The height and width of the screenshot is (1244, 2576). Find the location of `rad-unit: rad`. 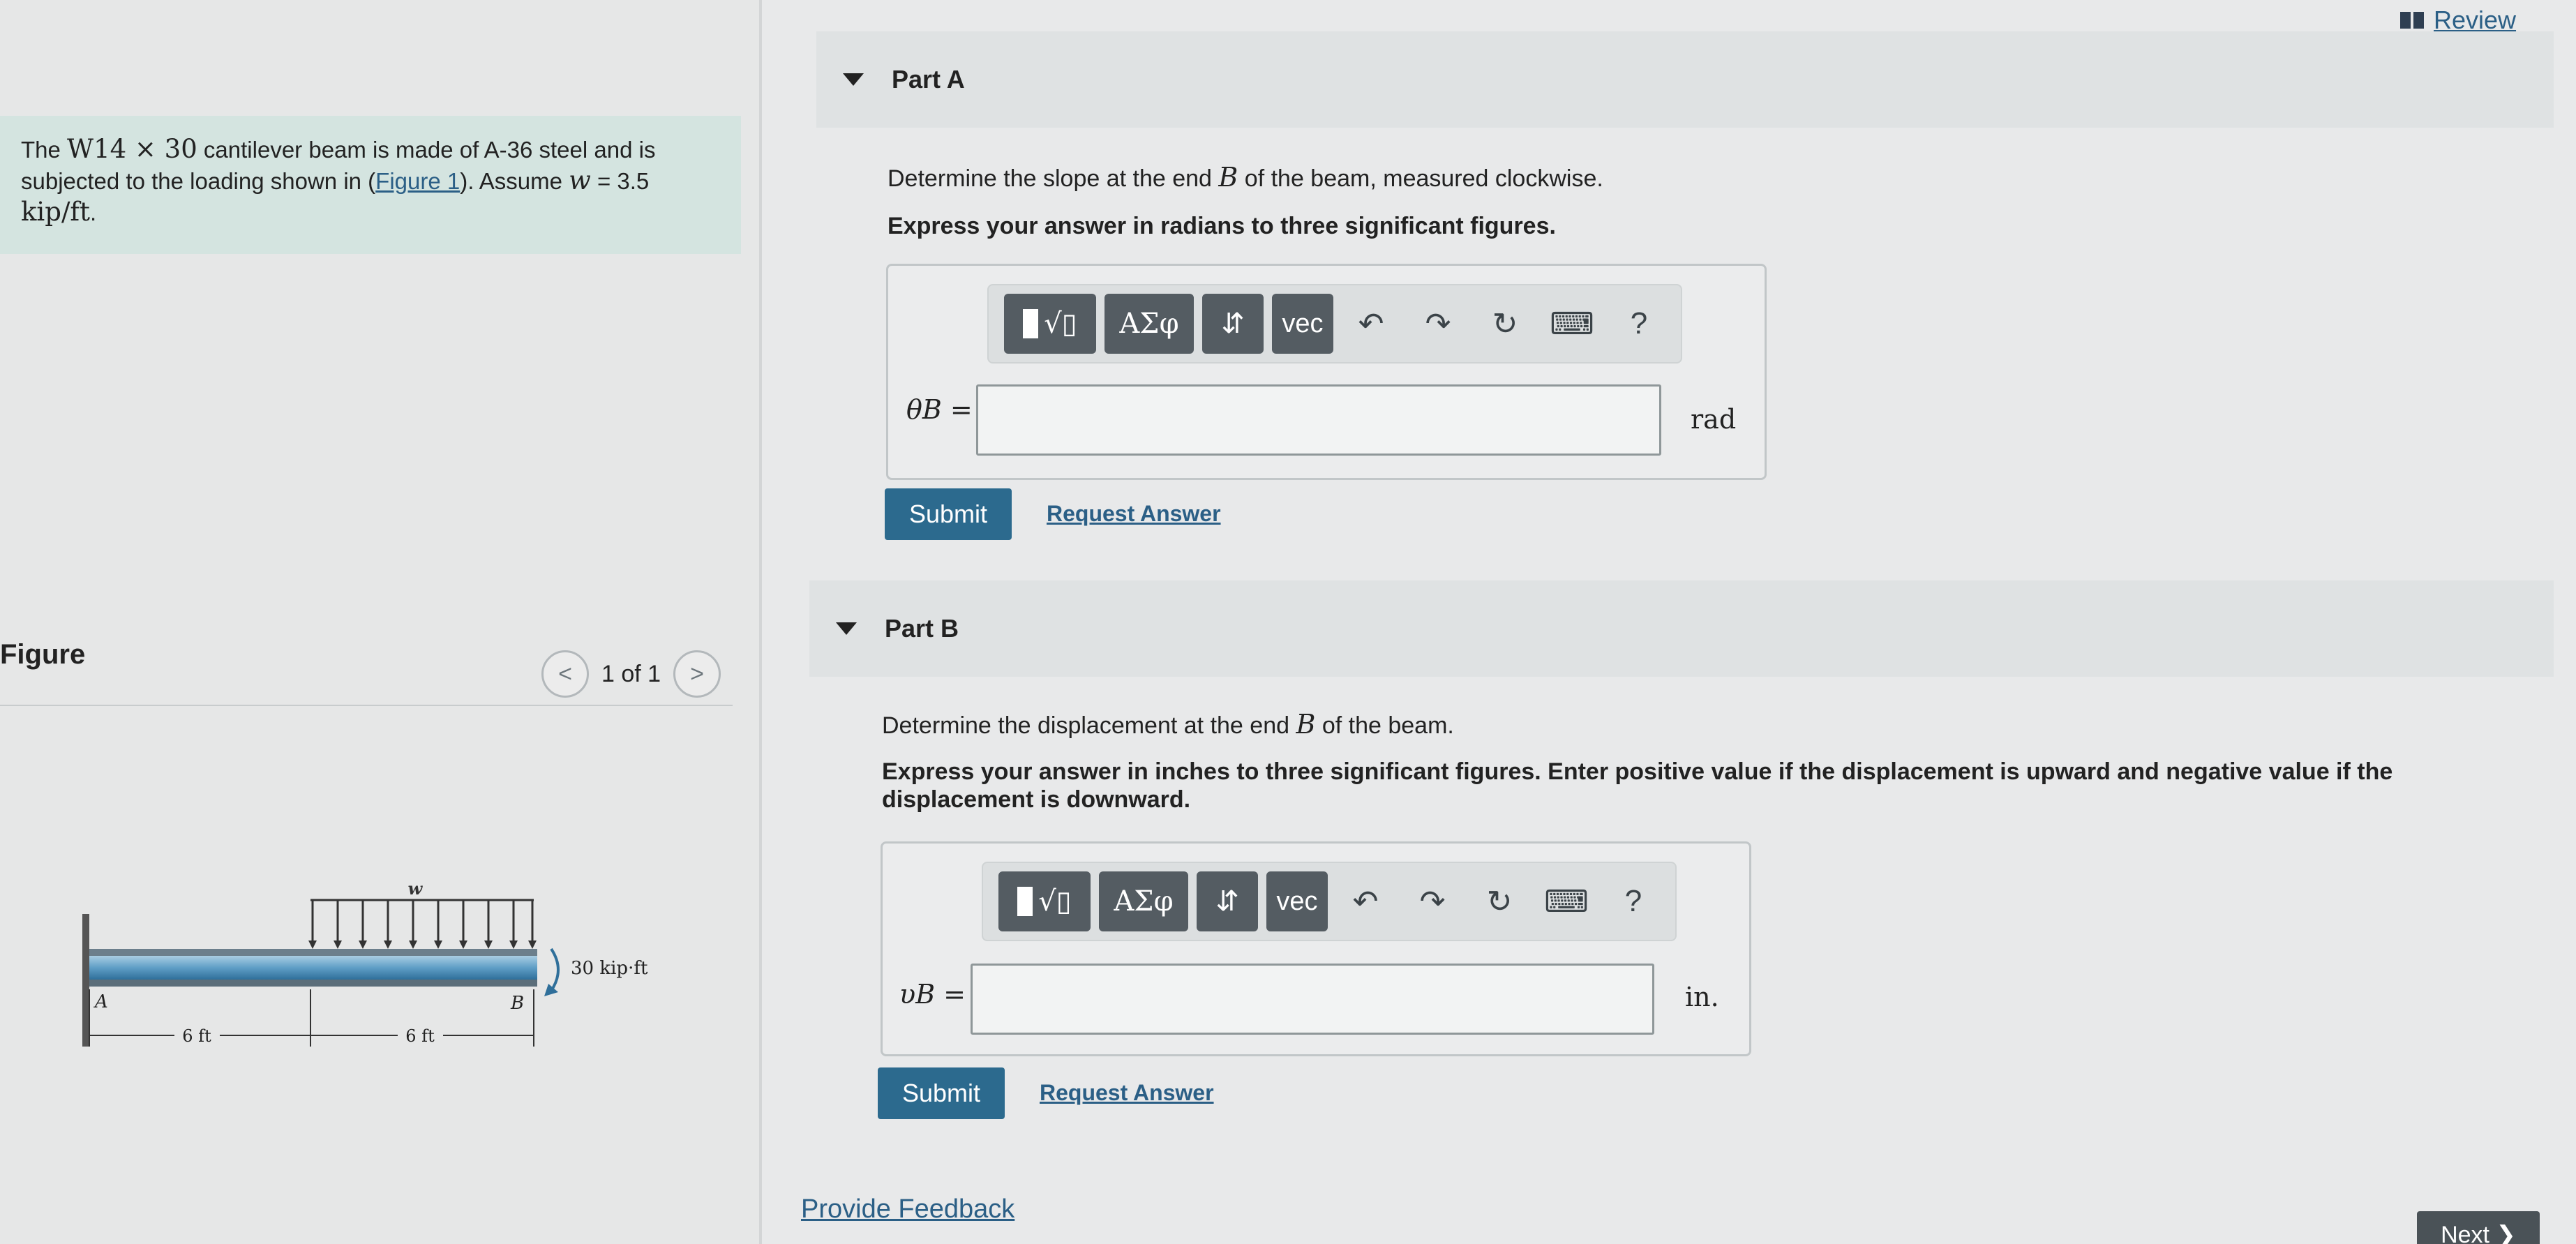

rad-unit: rad is located at coordinates (1714, 419).